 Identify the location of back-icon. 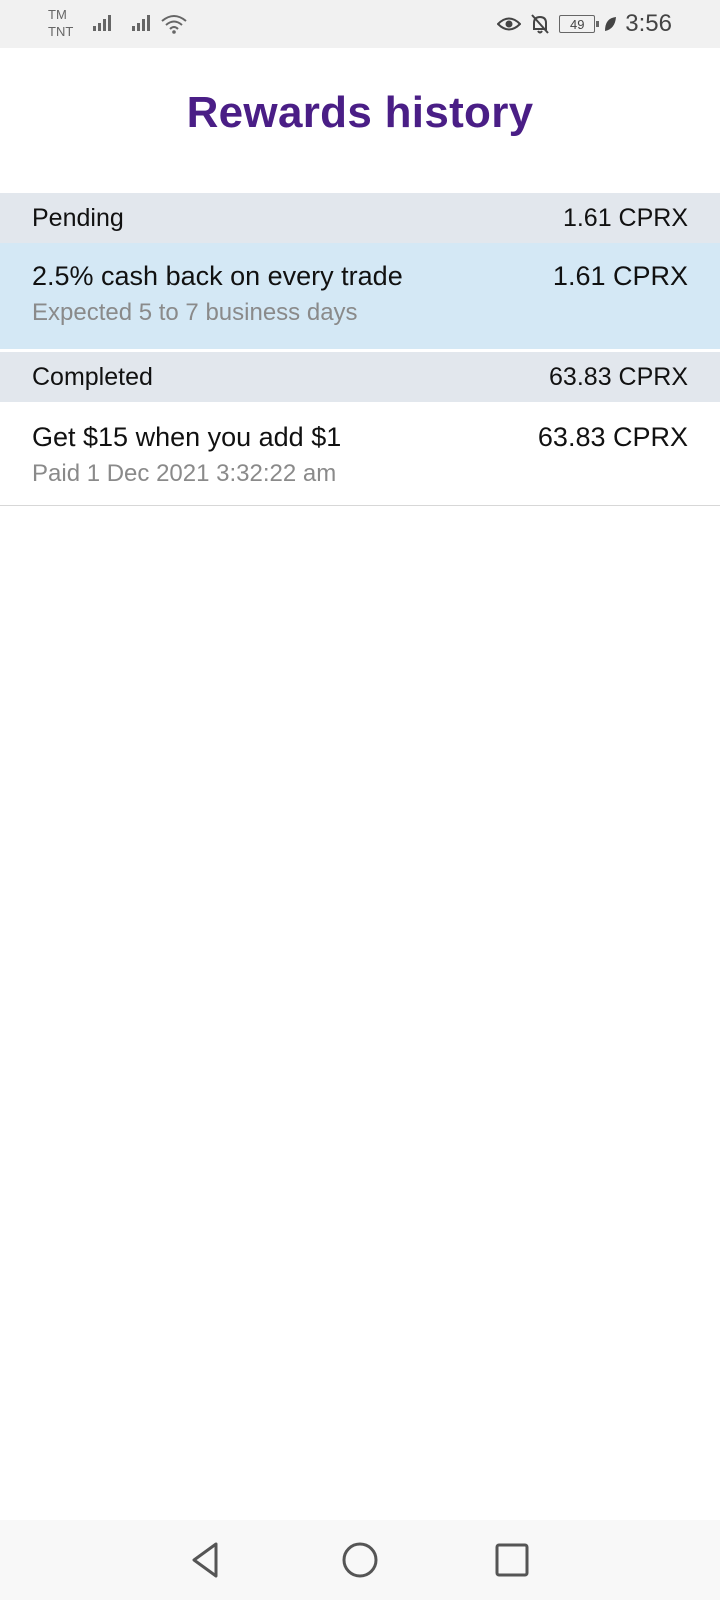
(206, 1560).